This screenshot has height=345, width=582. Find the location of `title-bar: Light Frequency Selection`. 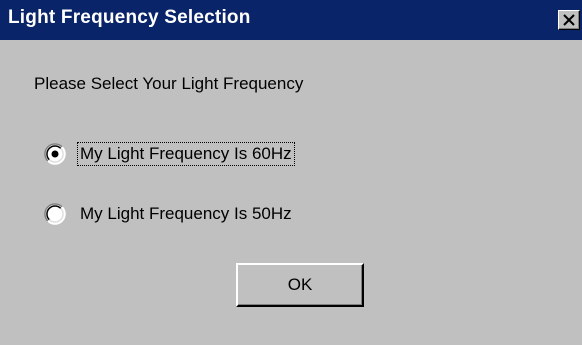

title-bar: Light Frequency Selection is located at coordinates (291, 20).